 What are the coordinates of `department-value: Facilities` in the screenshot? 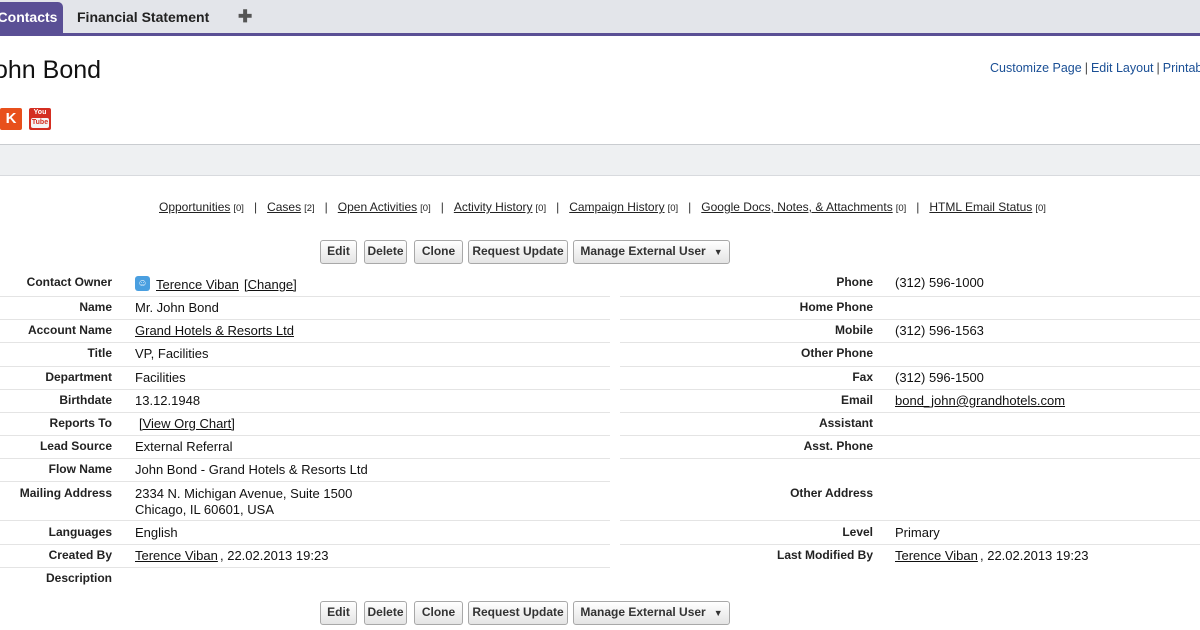 It's located at (160, 377).